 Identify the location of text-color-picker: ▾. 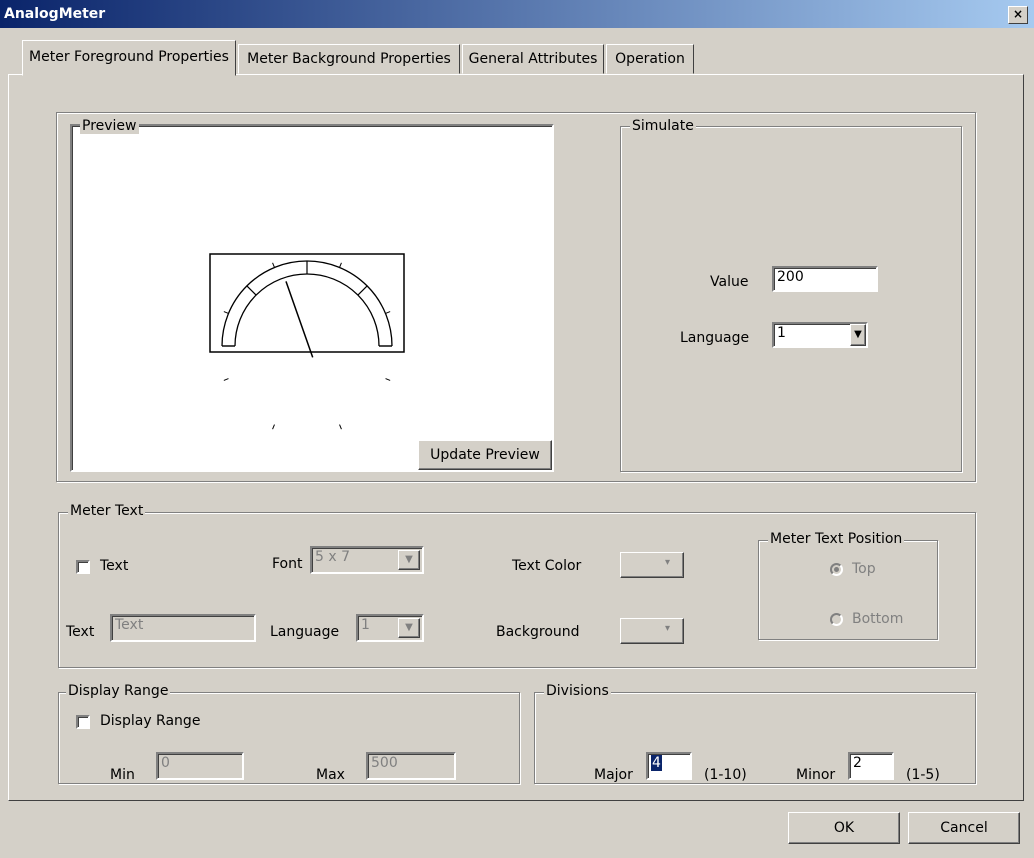
(652, 565).